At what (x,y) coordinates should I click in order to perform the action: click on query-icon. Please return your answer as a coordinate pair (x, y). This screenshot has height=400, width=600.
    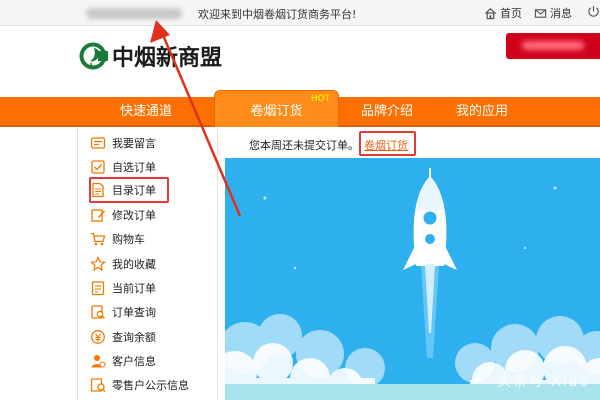
    Looking at the image, I should click on (98, 312).